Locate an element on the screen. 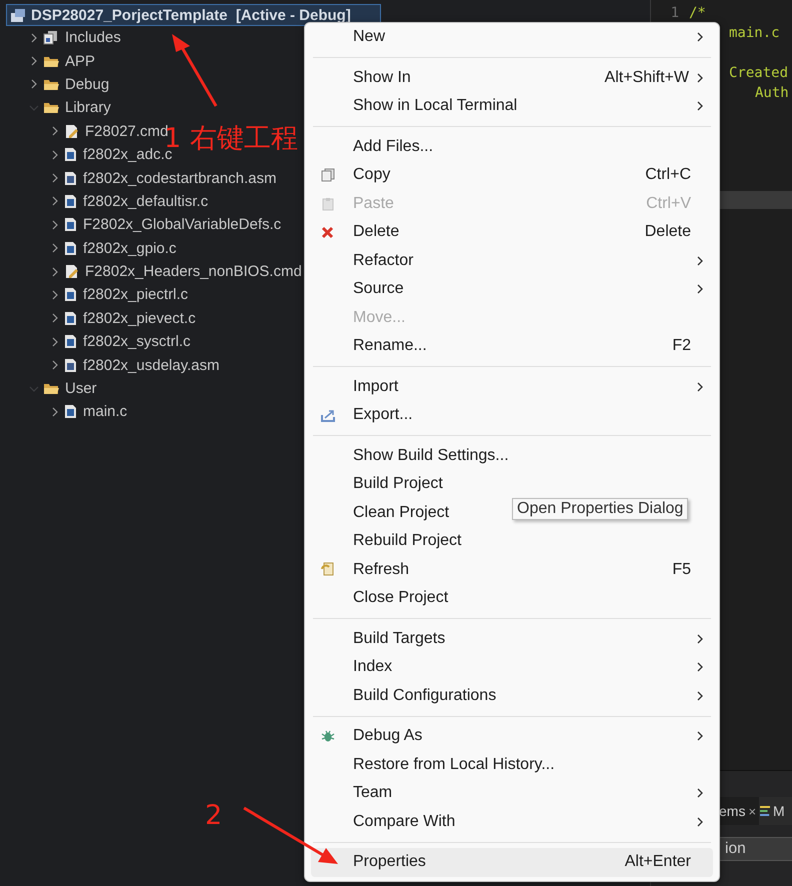 This screenshot has width=792, height=886. project-row: DSP28027_PorjectTemplate [Active - Debug] is located at coordinates (193, 15).